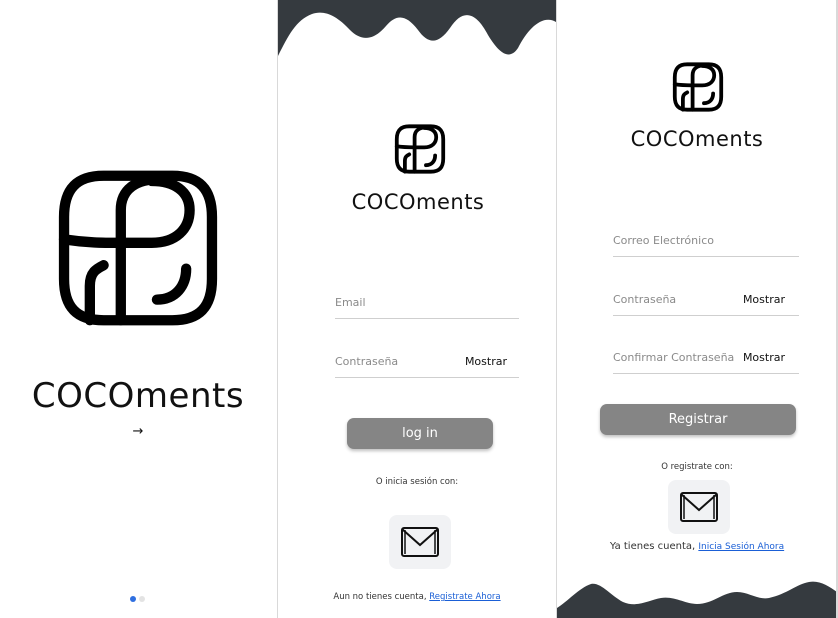 This screenshot has width=838, height=618. I want to click on login-button: log in, so click(420, 433).